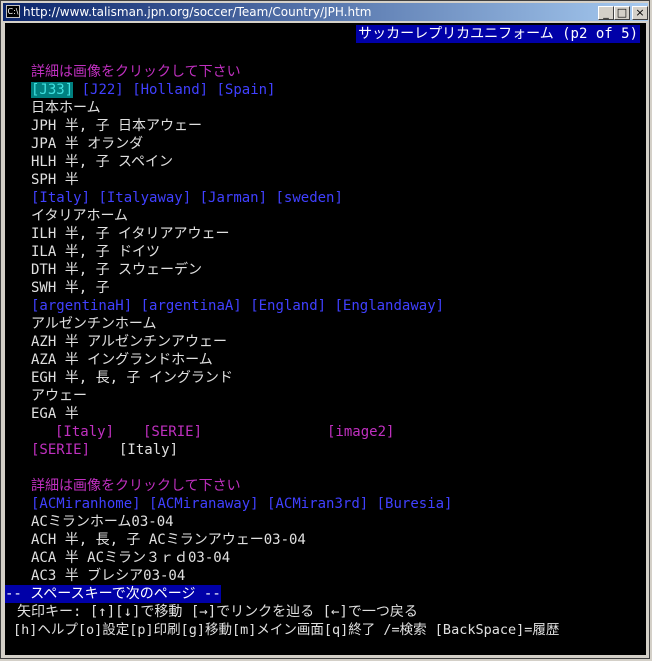 The width and height of the screenshot is (652, 661). I want to click on page-header: サッカーレプリカユニフォーム (p2 of 5), so click(498, 34).